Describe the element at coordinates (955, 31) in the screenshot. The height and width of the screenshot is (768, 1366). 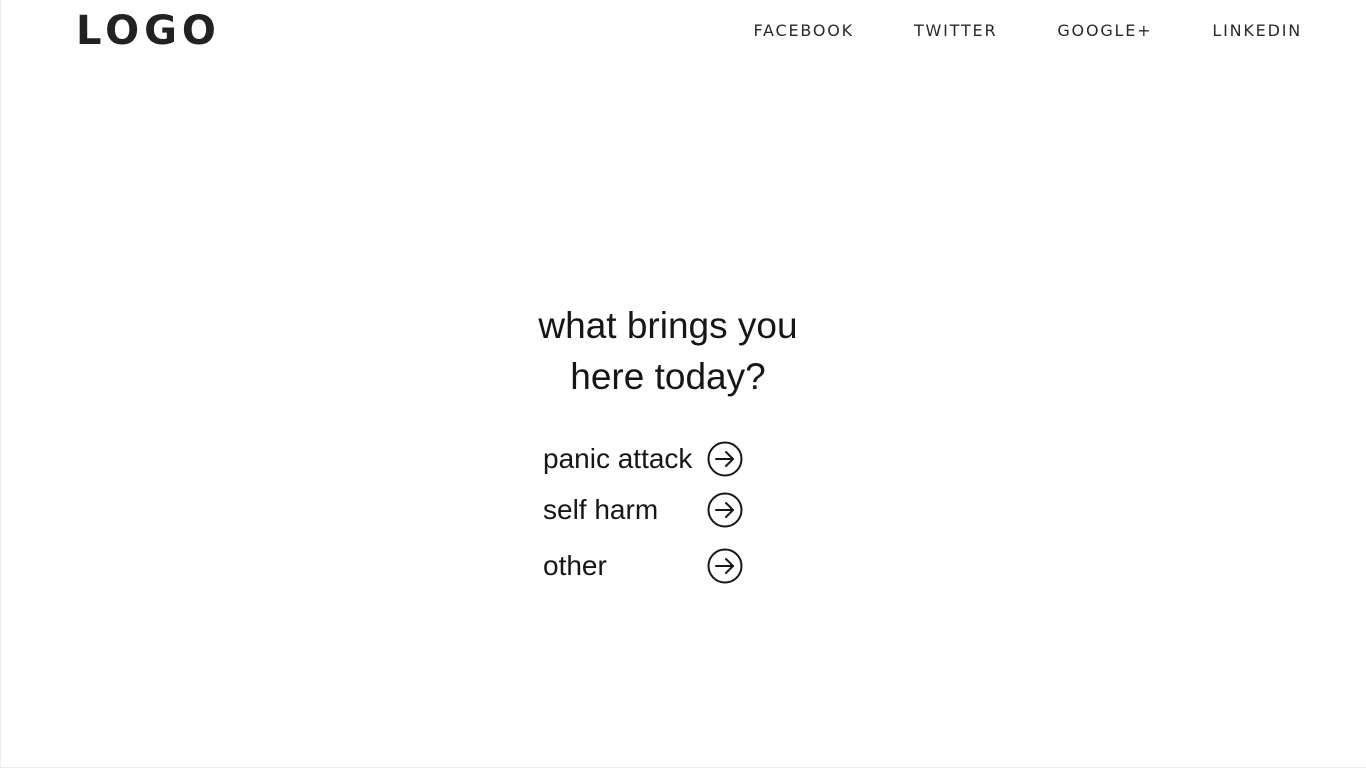
I see `nav-link-twitter: TWITTER` at that location.